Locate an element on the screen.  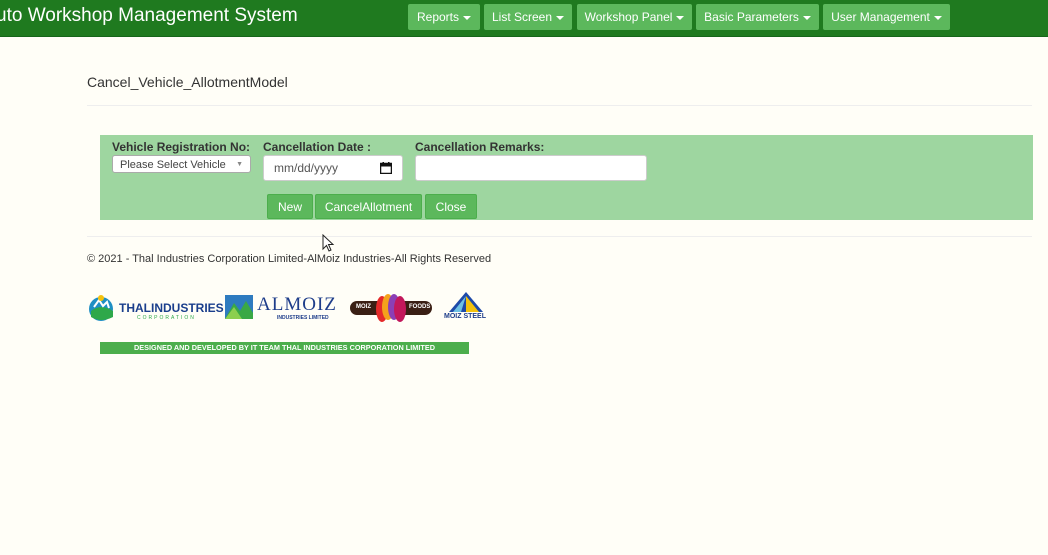
app-title: uto Workshop Management System is located at coordinates (149, 16).